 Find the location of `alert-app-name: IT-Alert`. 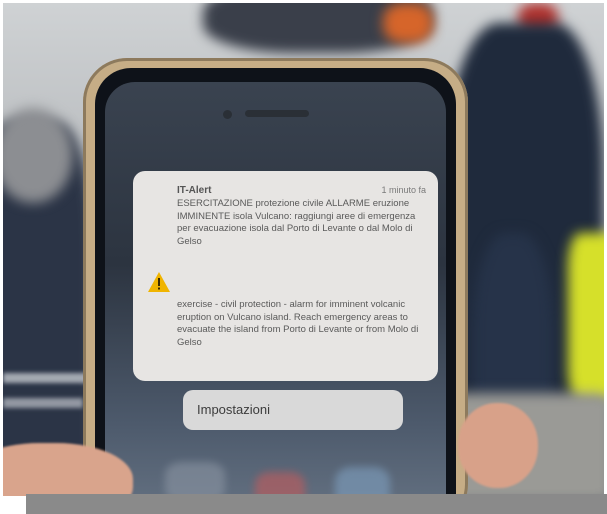

alert-app-name: IT-Alert is located at coordinates (194, 190).